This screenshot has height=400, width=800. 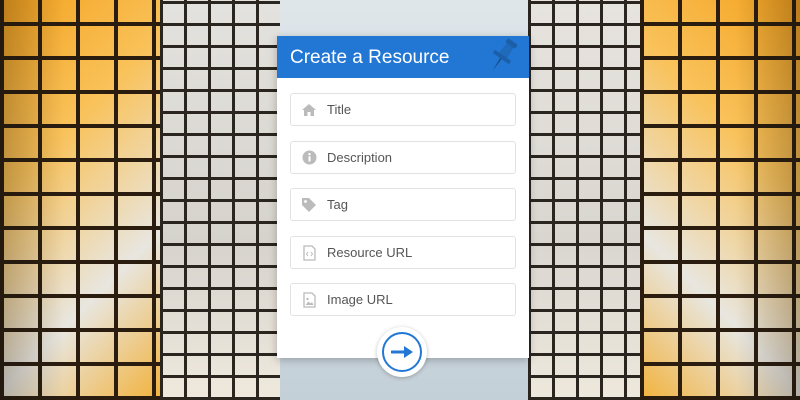 I want to click on title-field, so click(x=403, y=109).